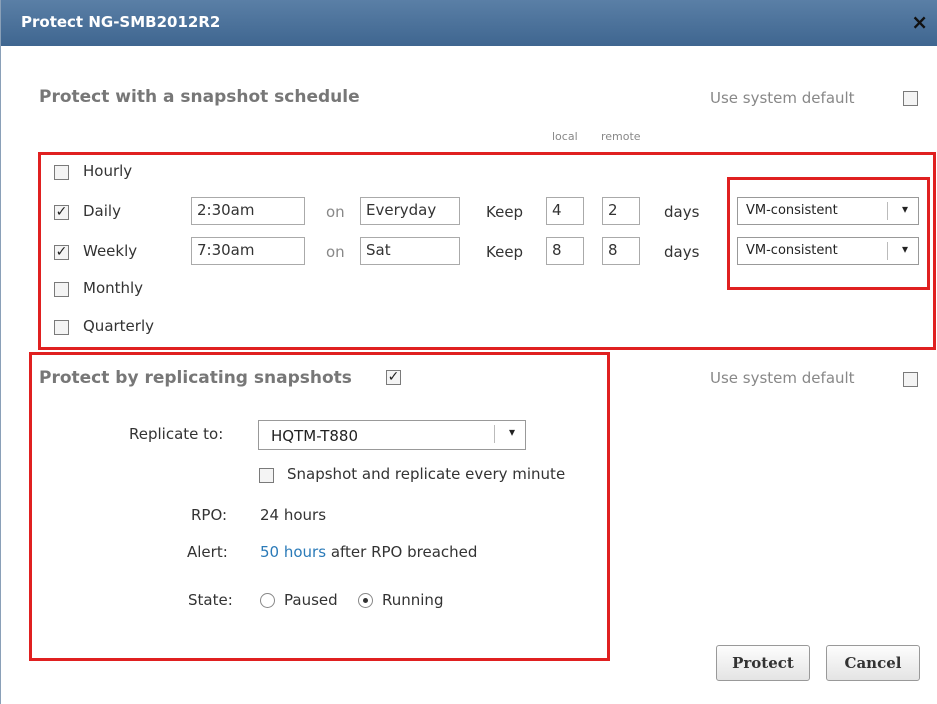  I want to click on consistency-highlight-box, so click(828, 233).